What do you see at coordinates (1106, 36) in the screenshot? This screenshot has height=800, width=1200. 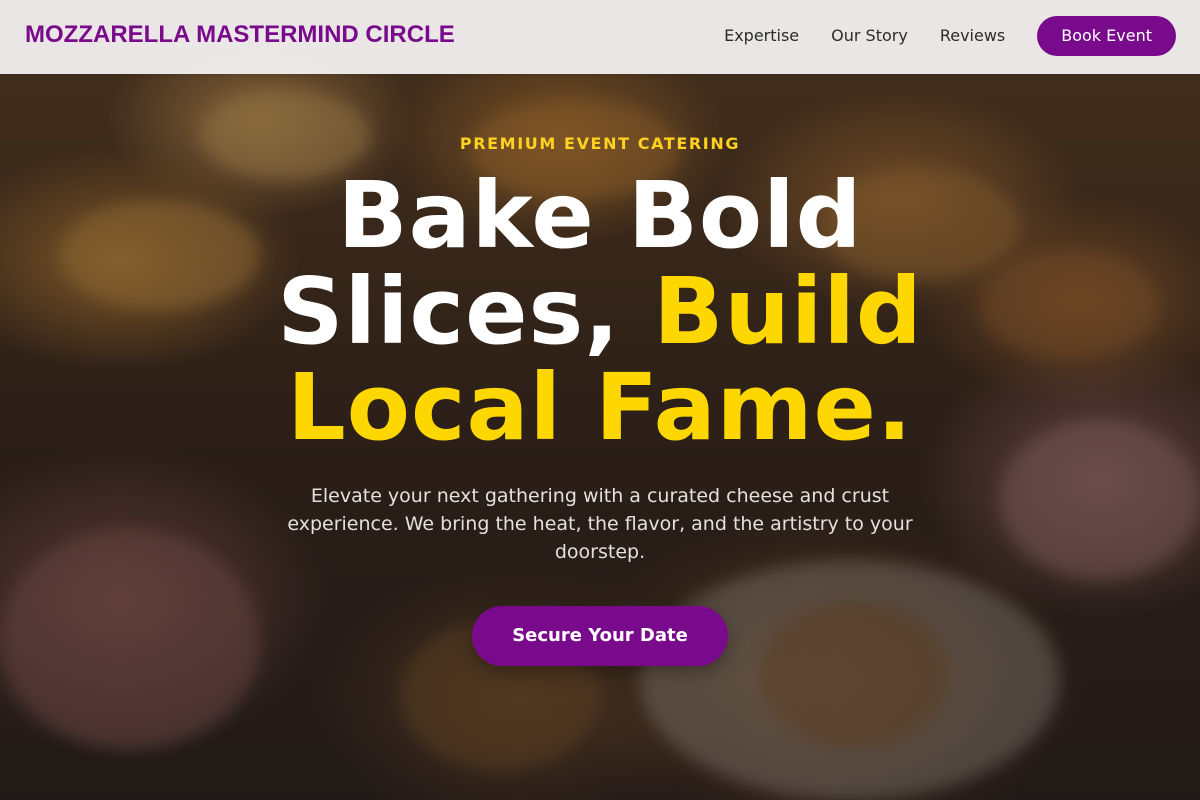 I see `book-event-button: Book Event` at bounding box center [1106, 36].